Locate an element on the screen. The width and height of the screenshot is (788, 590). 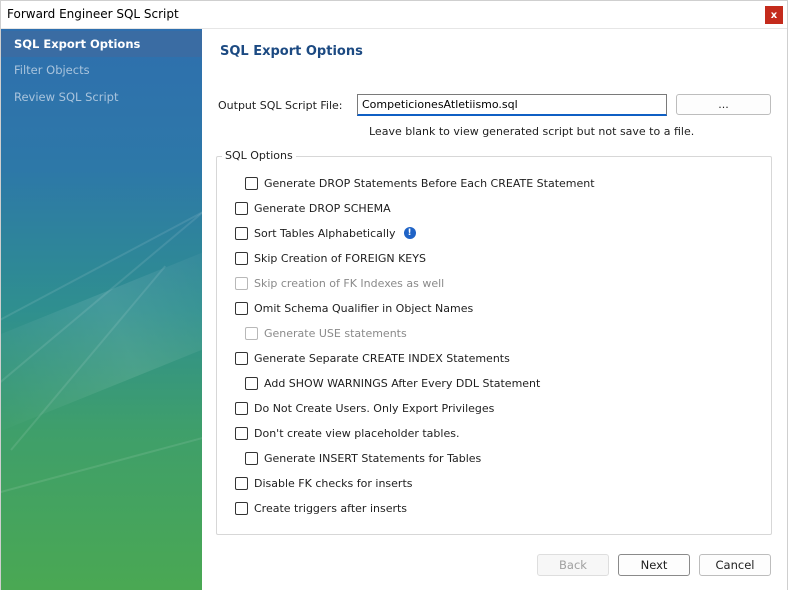
option-no-view-placeholders: Don't create view placeholder tables. is located at coordinates (347, 433).